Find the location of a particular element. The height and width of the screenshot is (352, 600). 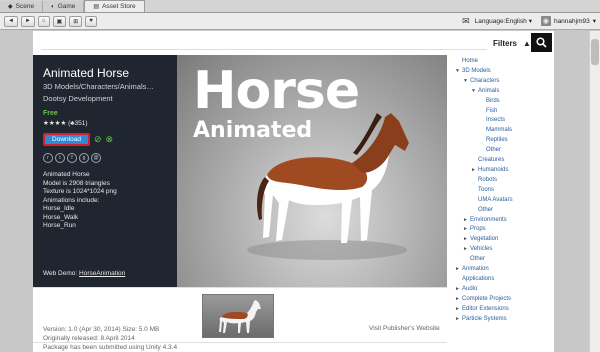

language-selector: Language:English ▾ is located at coordinates (503, 21).